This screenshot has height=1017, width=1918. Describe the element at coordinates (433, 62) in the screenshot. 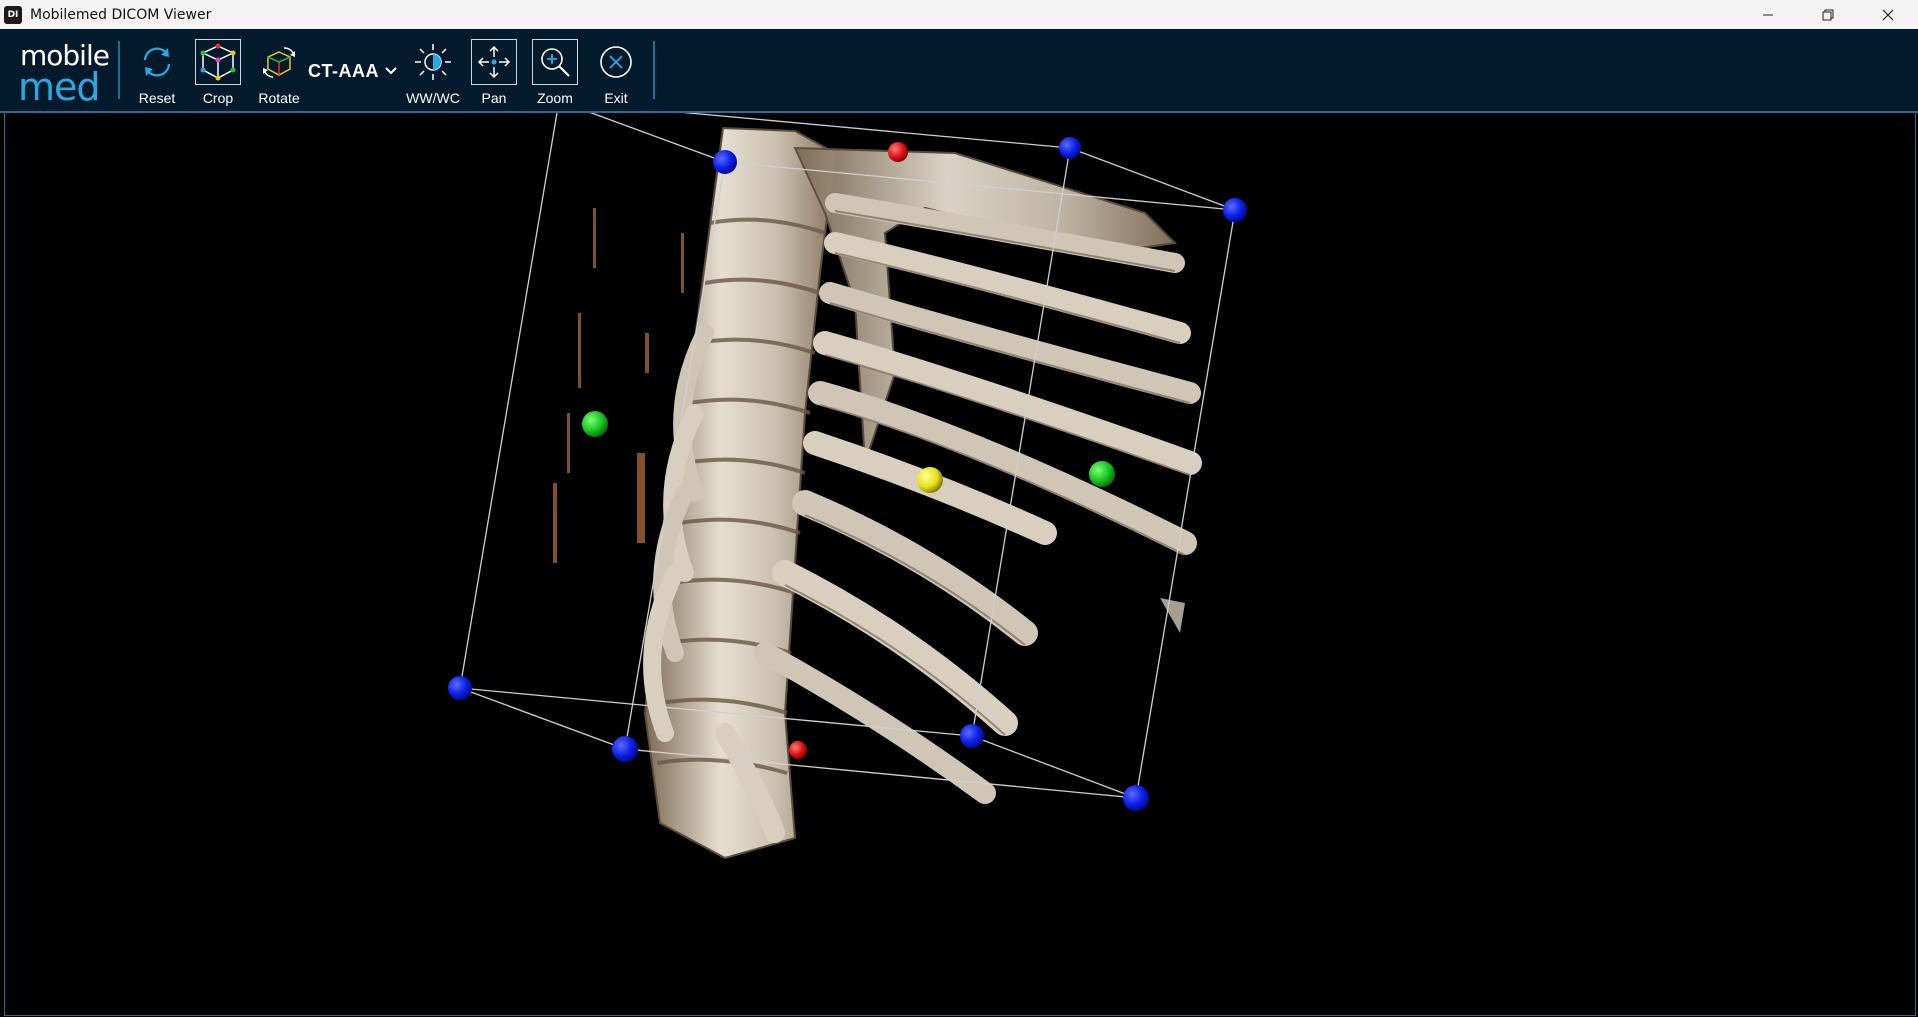

I see `brightness-icon` at that location.